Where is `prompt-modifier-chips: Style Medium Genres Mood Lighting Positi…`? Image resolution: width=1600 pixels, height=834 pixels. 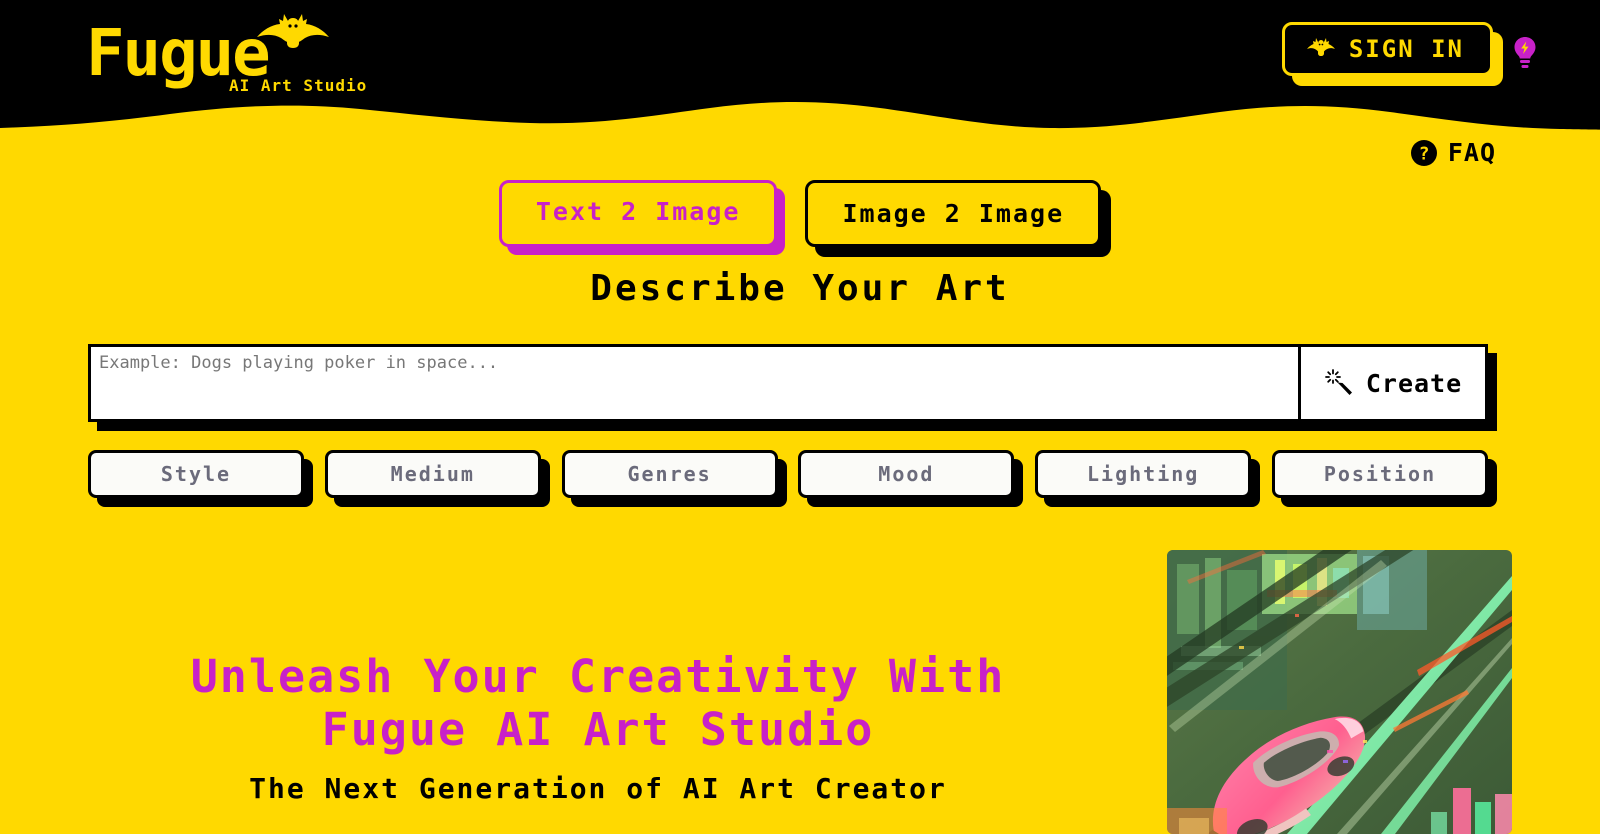
prompt-modifier-chips: Style Medium Genres Mood Lighting Positi… is located at coordinates (788, 474).